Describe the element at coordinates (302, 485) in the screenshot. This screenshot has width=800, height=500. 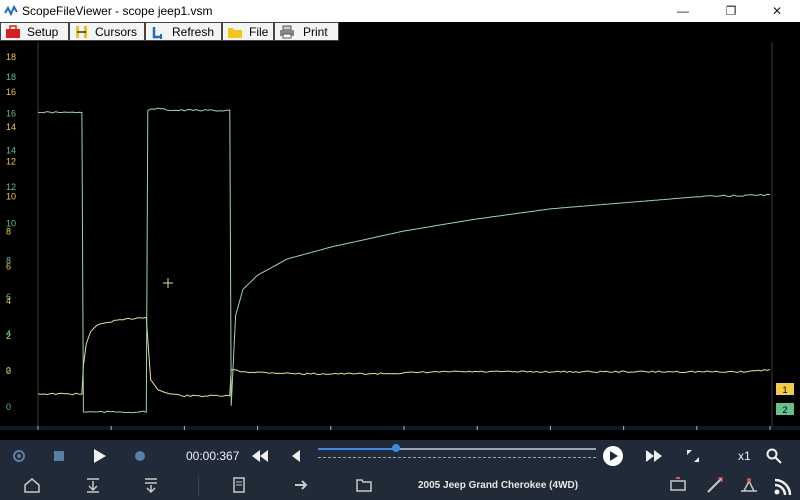
I see `transfer-icon` at that location.